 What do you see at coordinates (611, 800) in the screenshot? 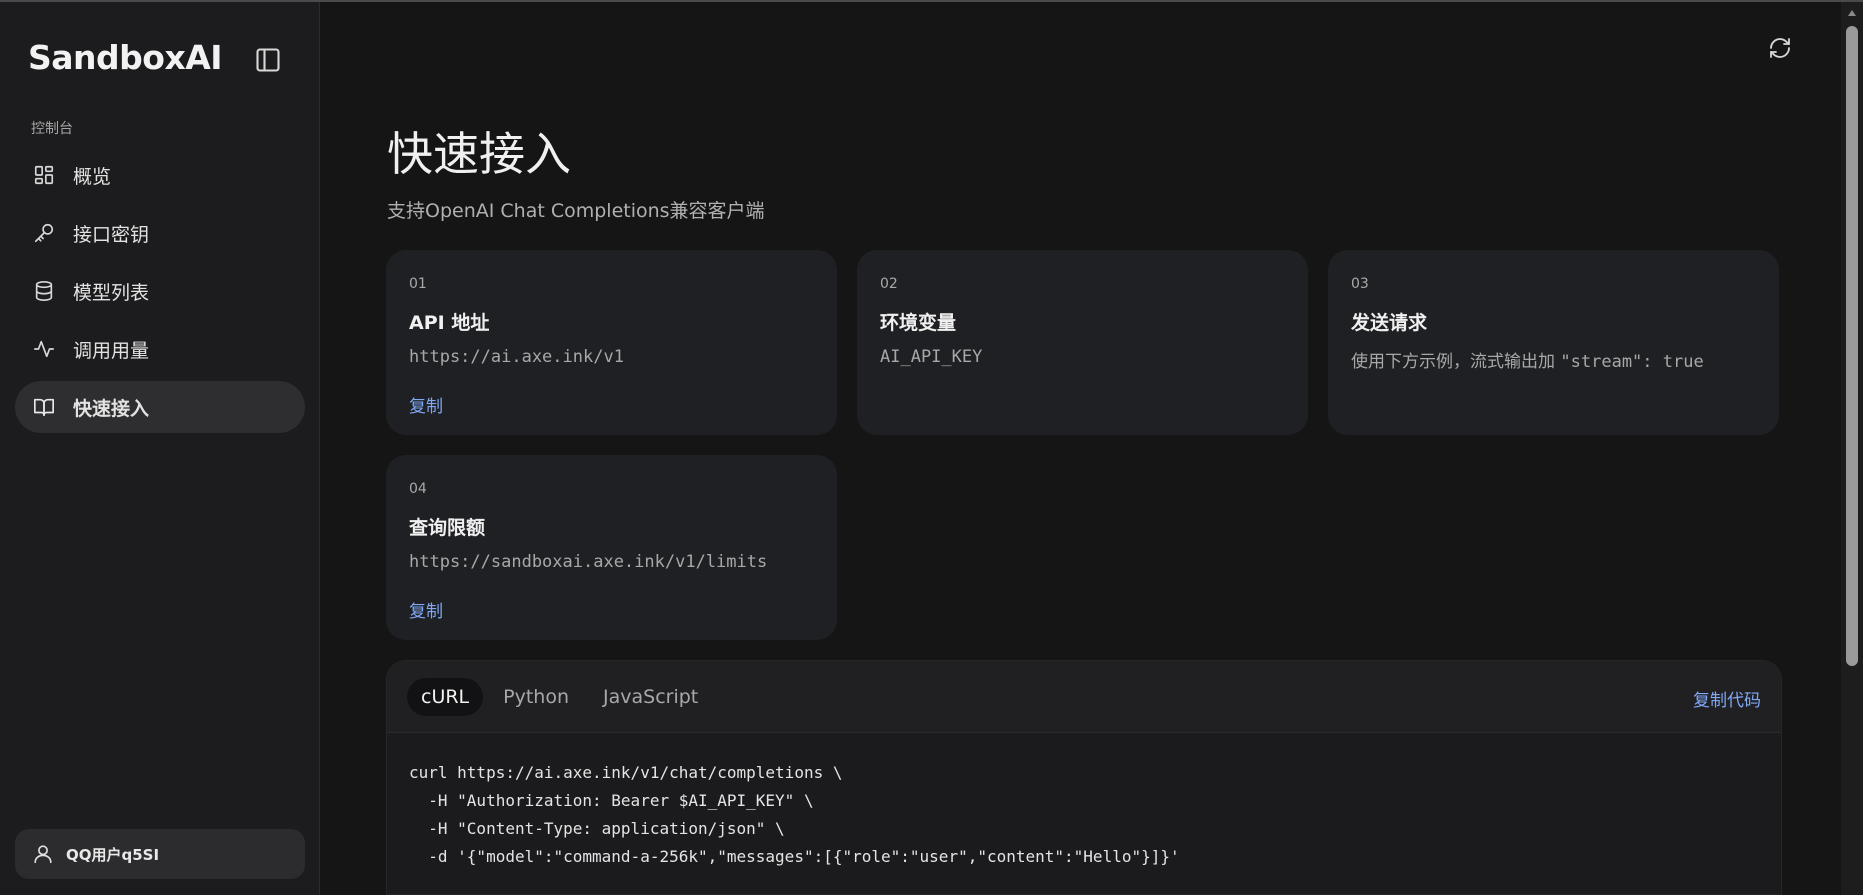
I see `code-line: -H "Authorization: Bearer $AI_API_KEY" \` at bounding box center [611, 800].